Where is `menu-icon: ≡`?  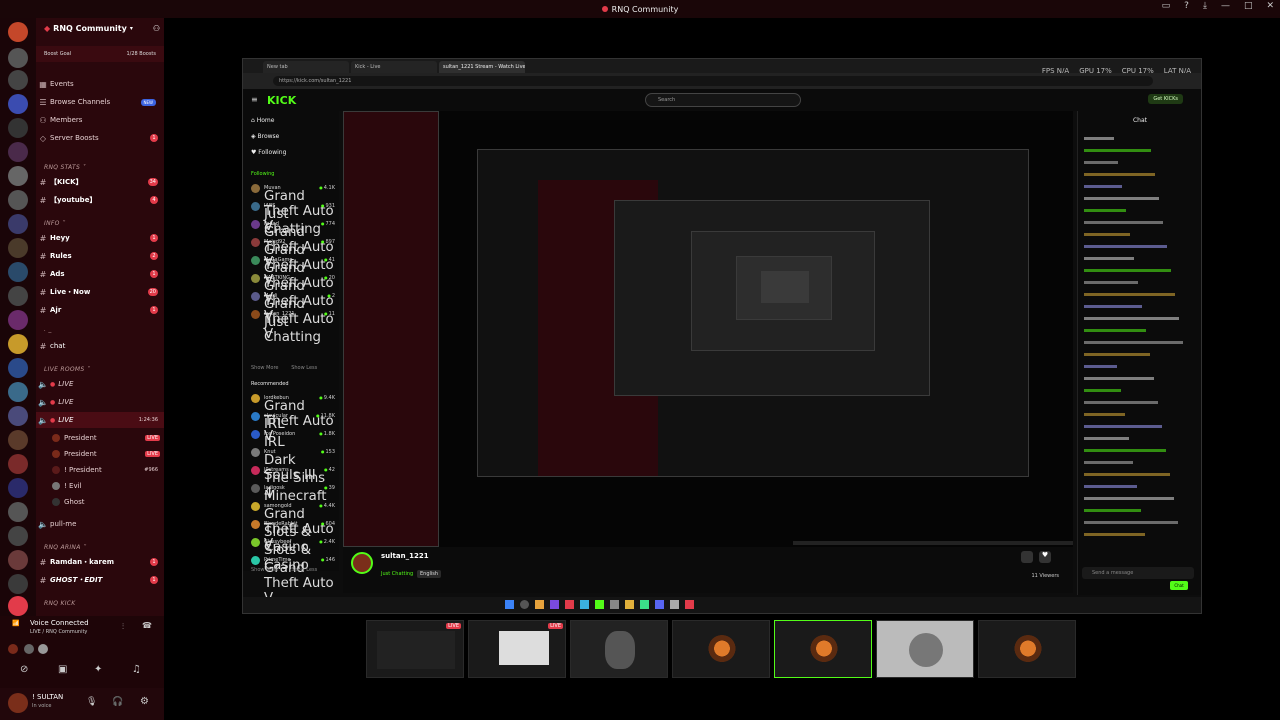
menu-icon: ≡ is located at coordinates (254, 99).